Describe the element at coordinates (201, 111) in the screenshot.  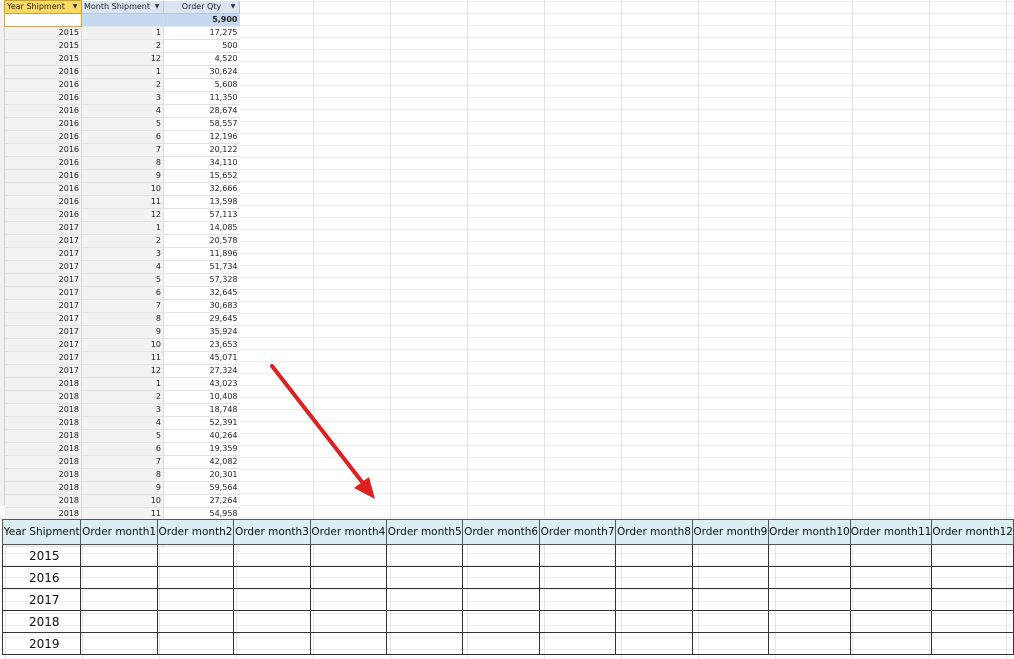
I see `pivot-qty-cell: 28,674` at that location.